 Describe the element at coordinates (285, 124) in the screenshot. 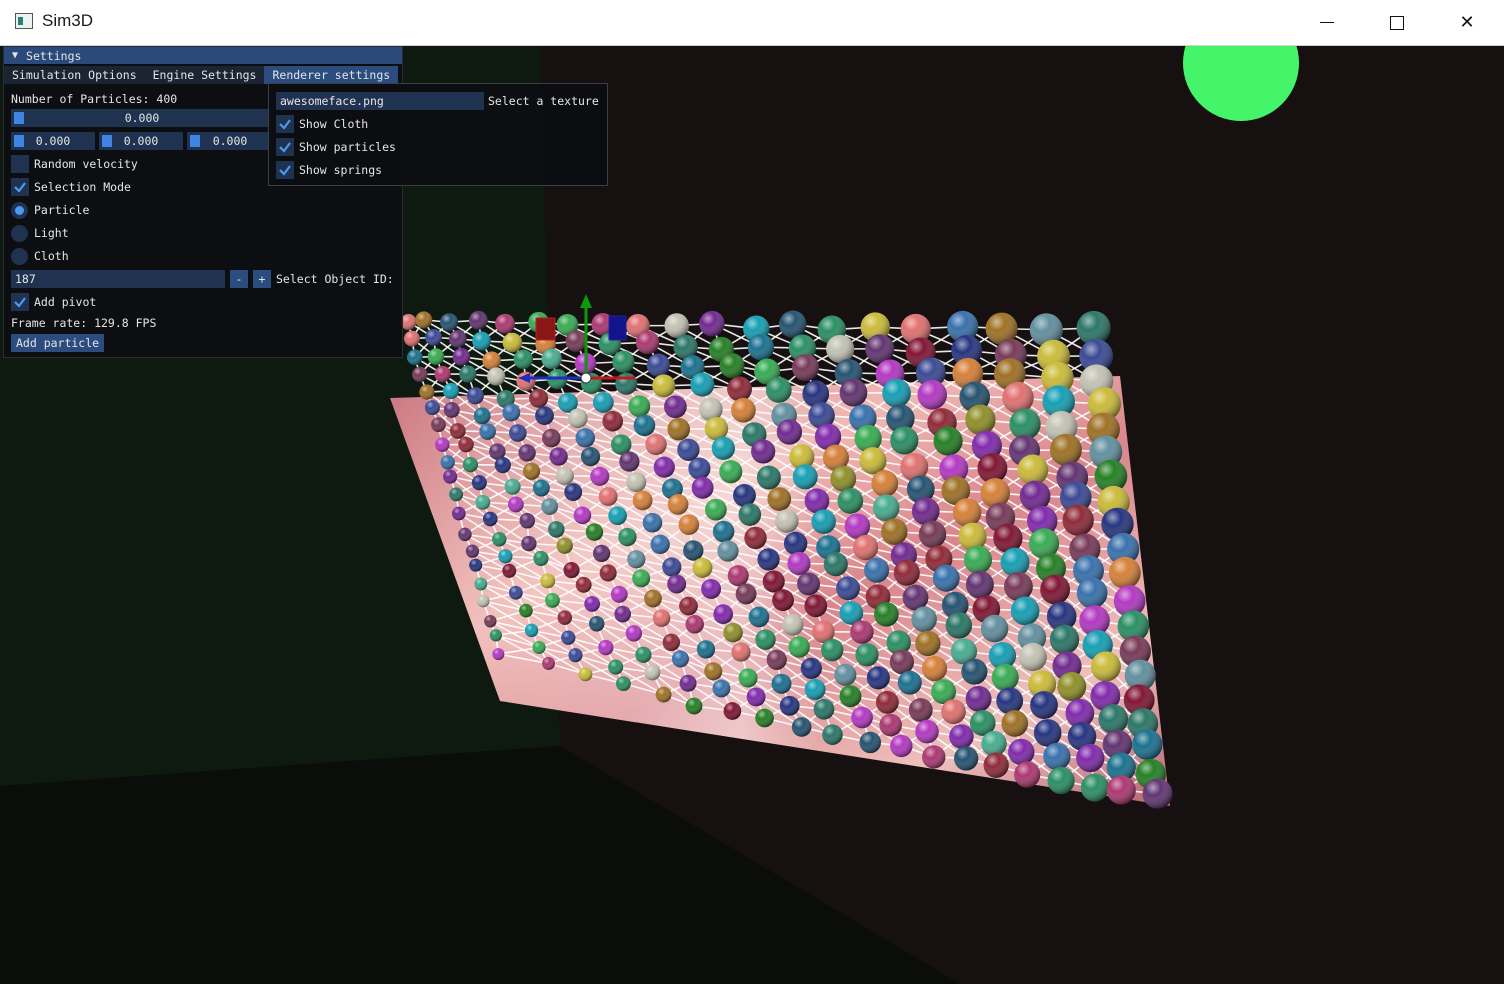

I see `show-cloth-checkbox` at that location.